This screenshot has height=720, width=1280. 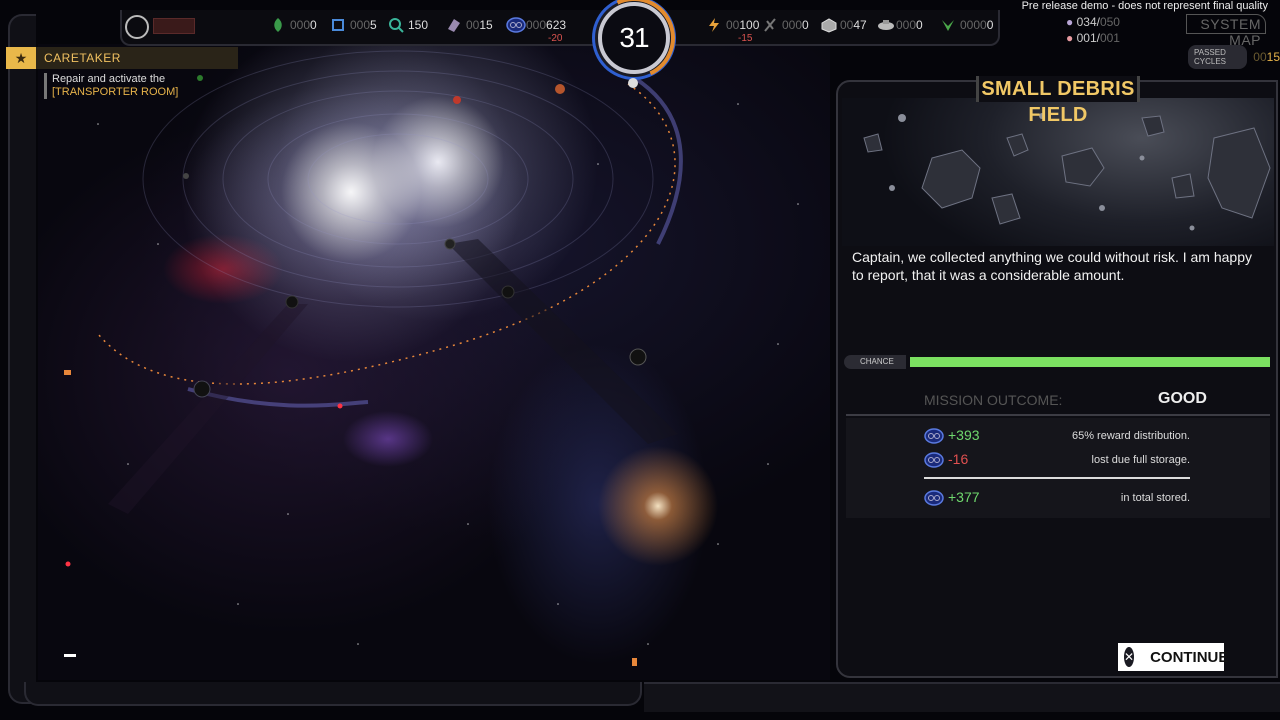 What do you see at coordinates (396, 25) in the screenshot?
I see `research-icon` at bounding box center [396, 25].